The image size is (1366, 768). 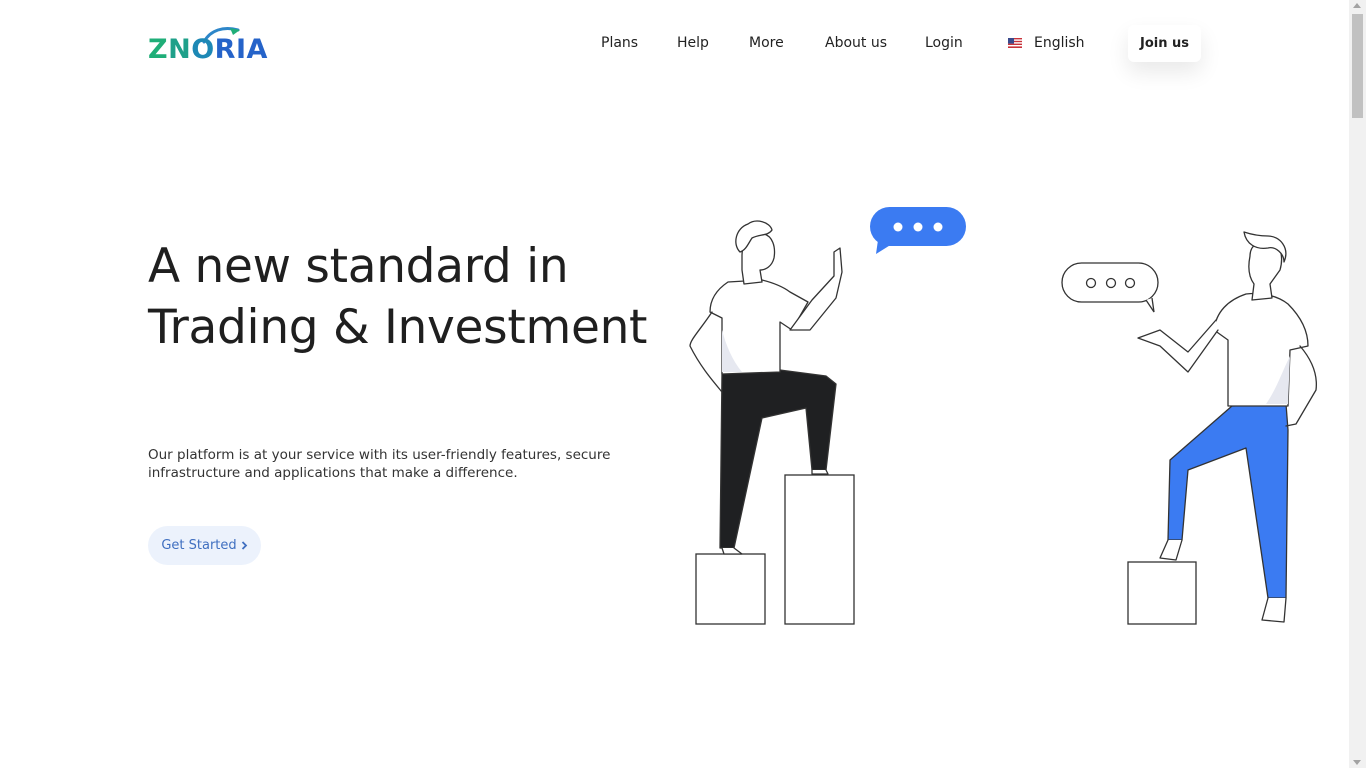 I want to click on language-selector: English, so click(x=1046, y=43).